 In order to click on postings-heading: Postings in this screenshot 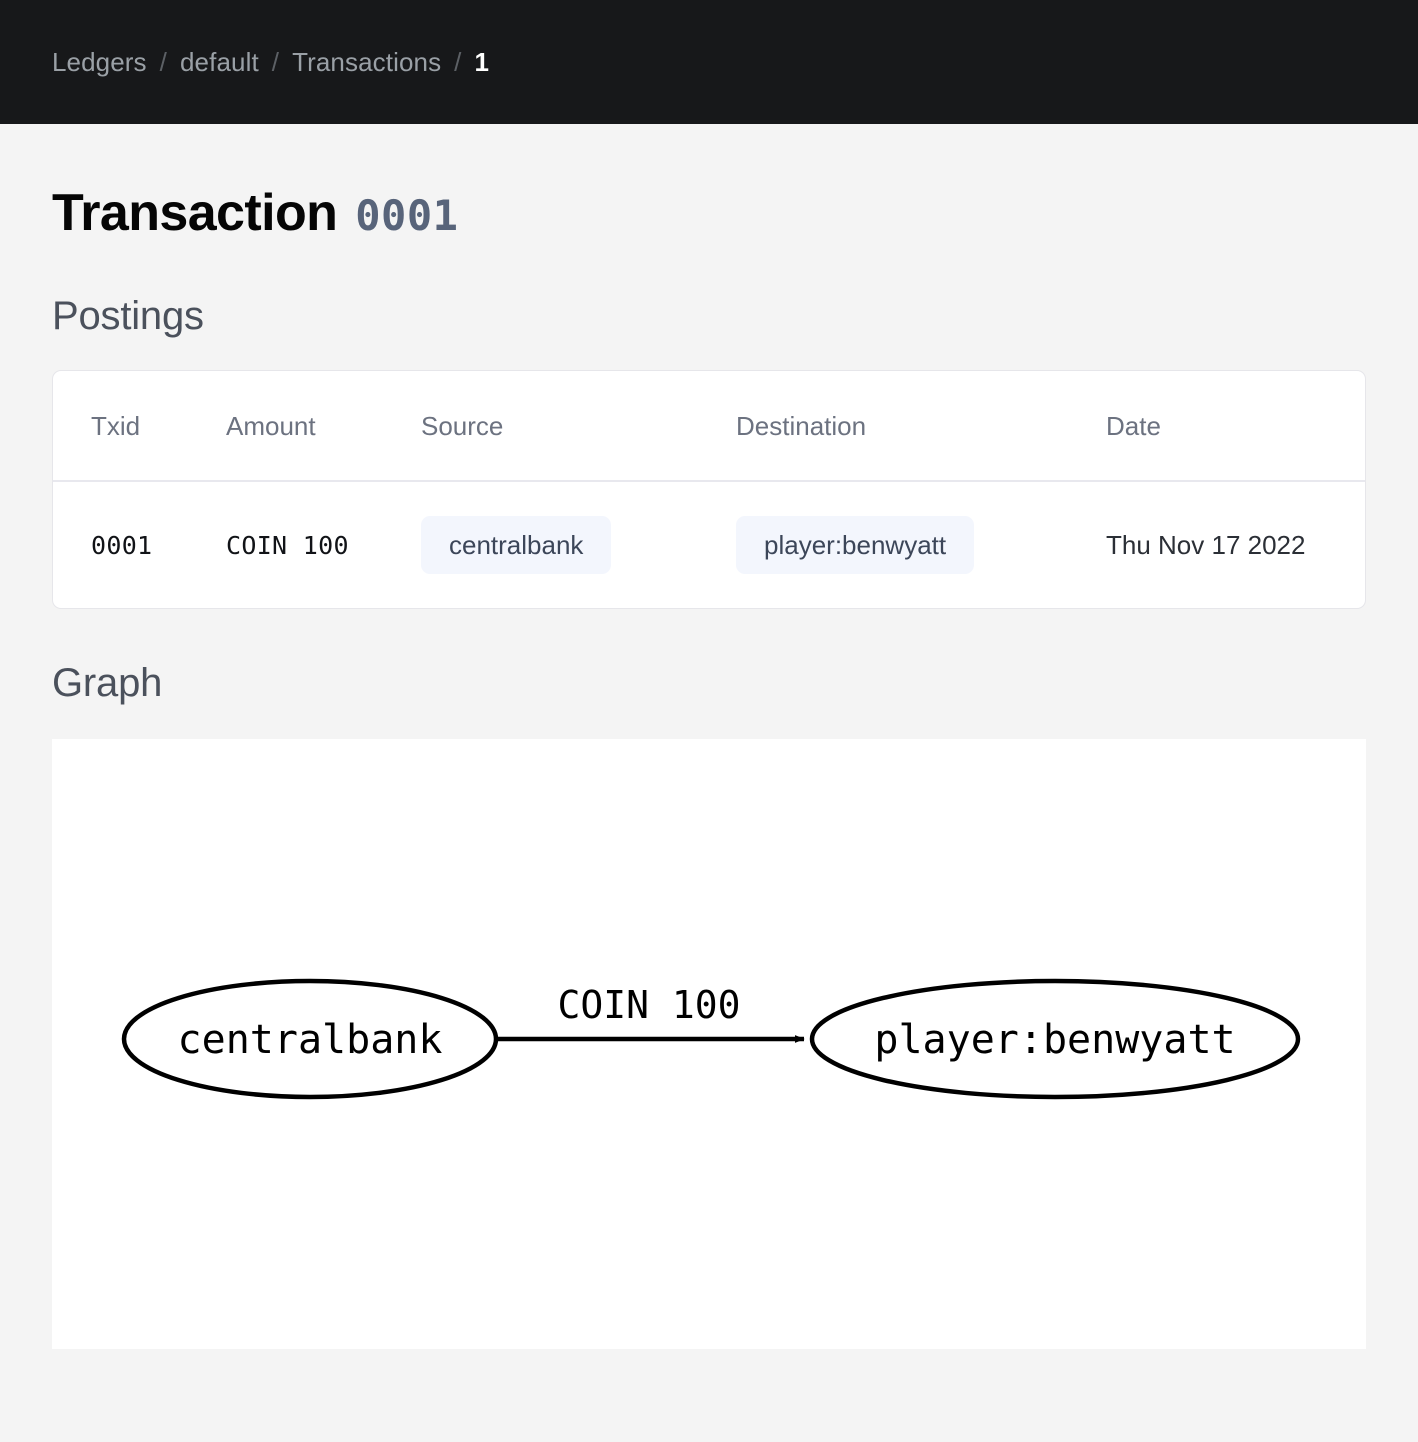, I will do `click(128, 316)`.